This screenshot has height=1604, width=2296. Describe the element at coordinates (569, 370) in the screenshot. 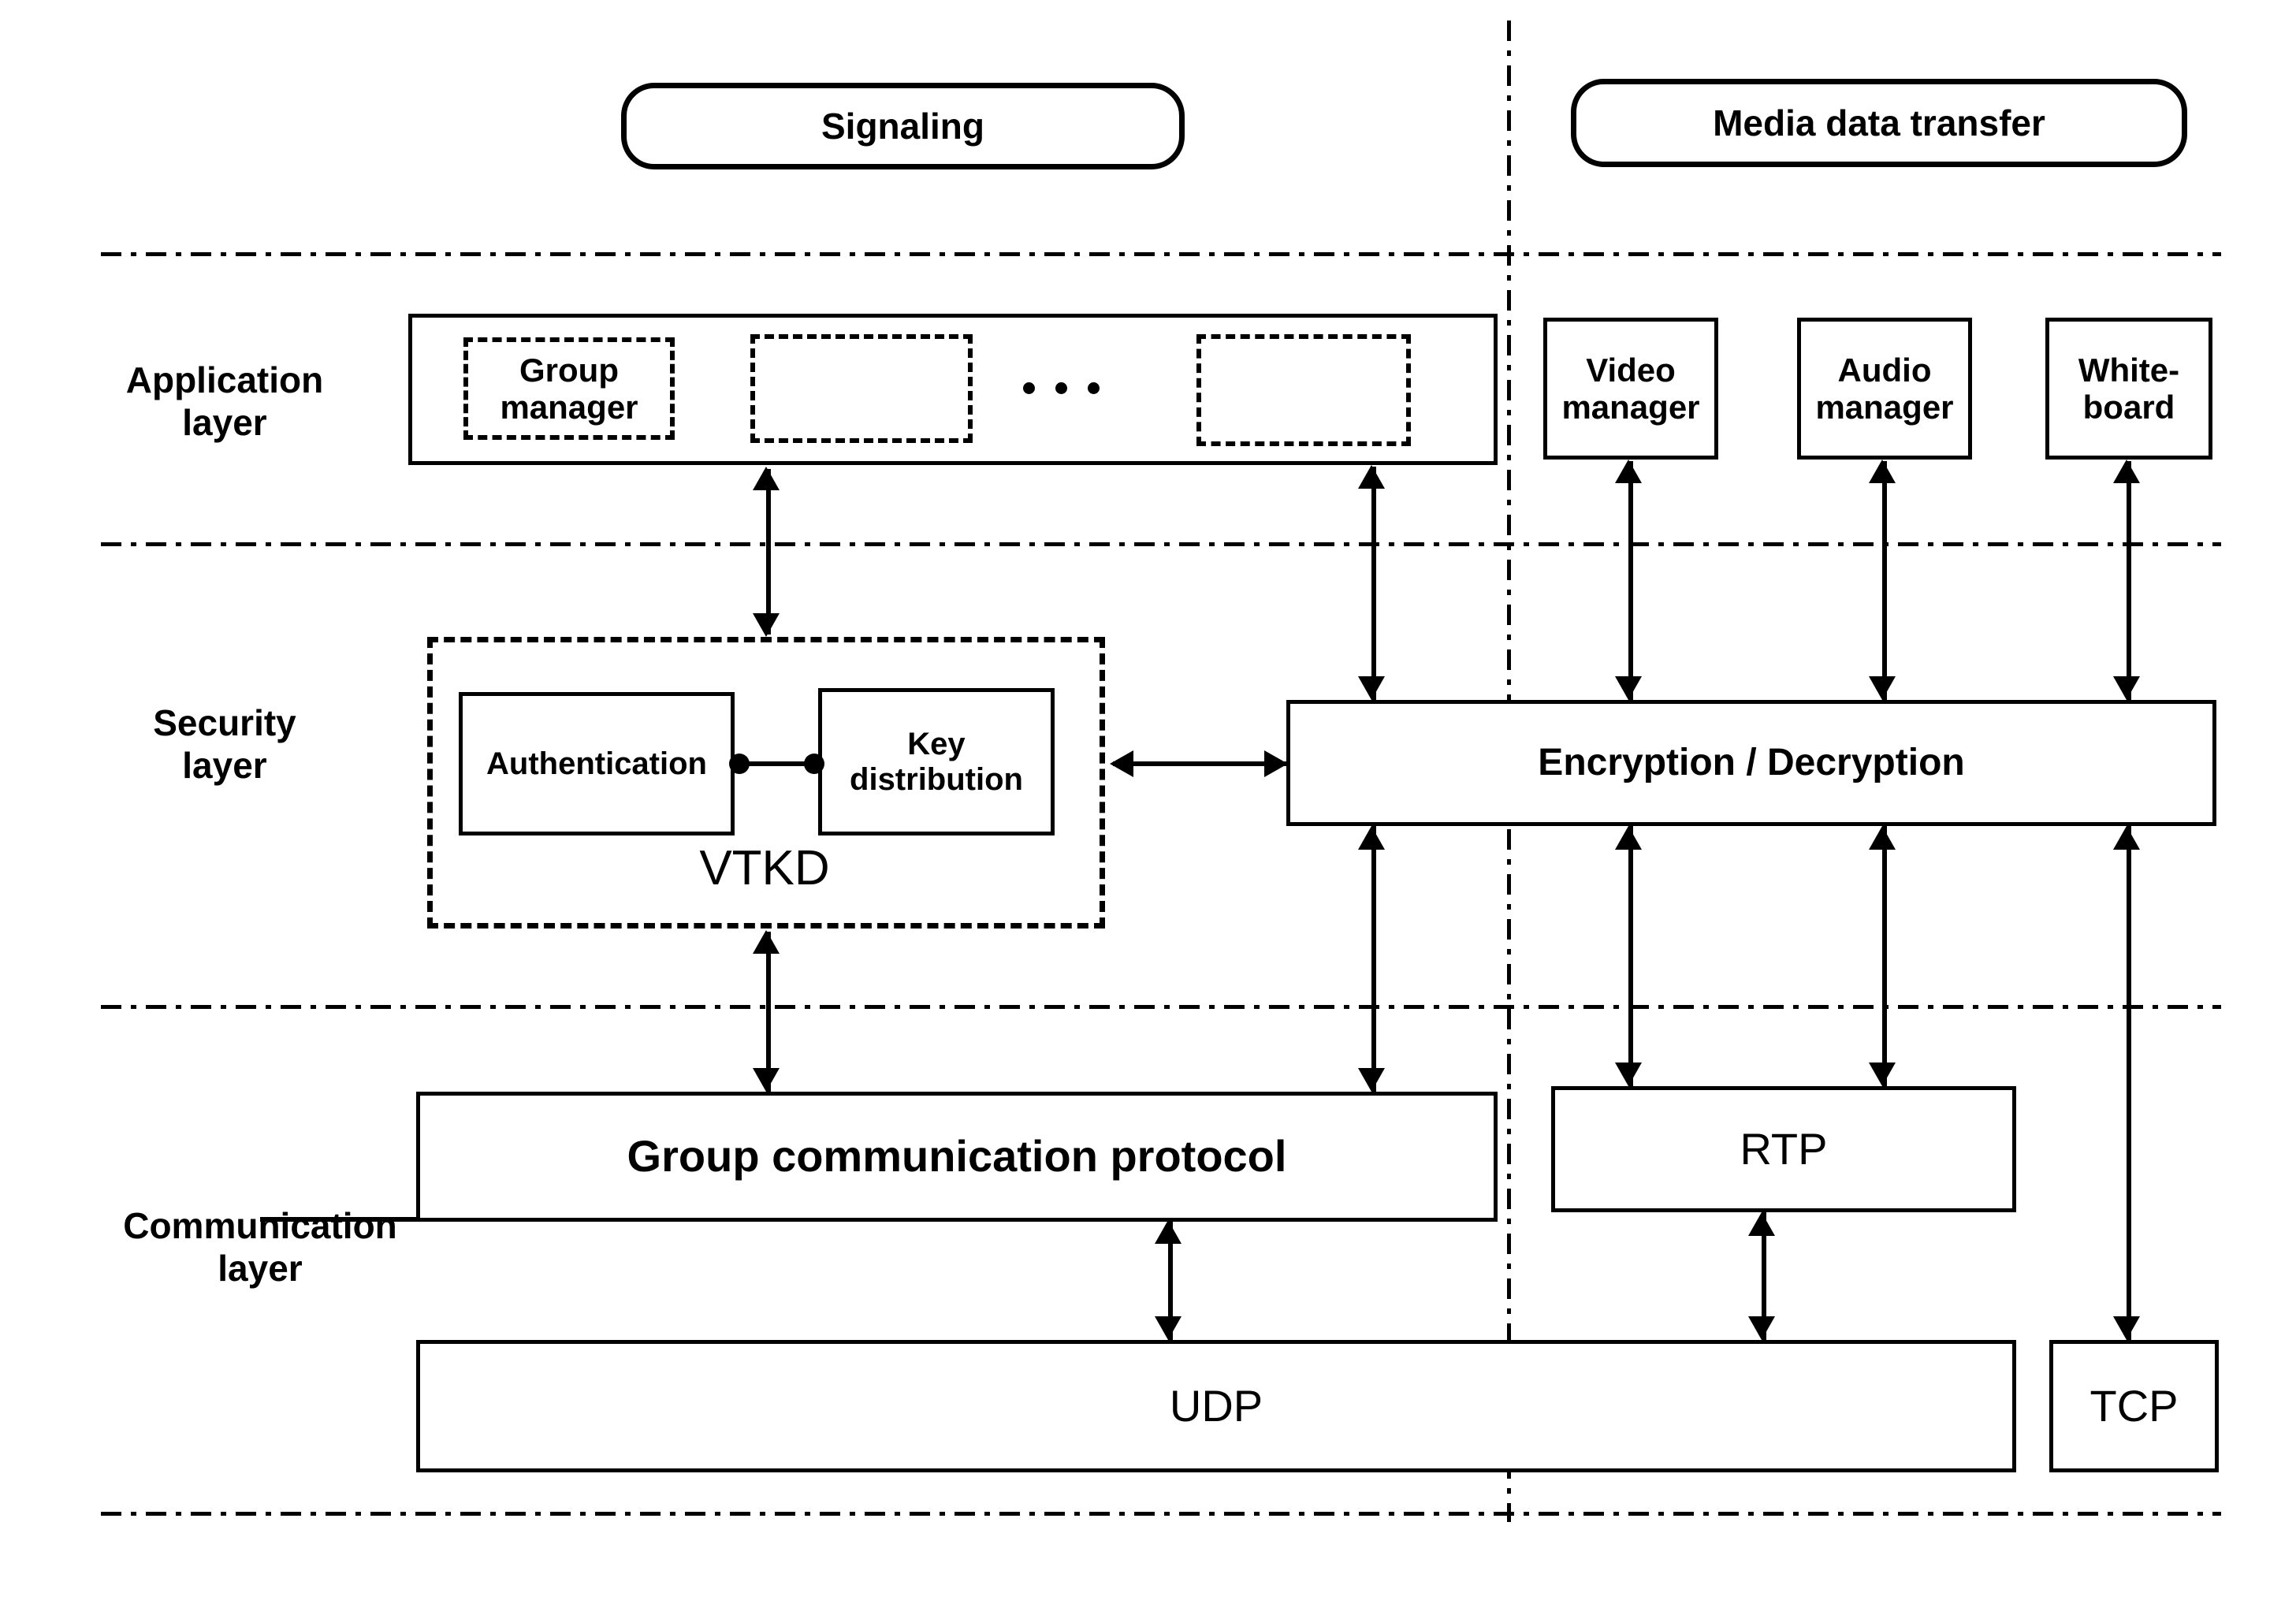

I see `app-module-group-manager-line1: Group` at that location.